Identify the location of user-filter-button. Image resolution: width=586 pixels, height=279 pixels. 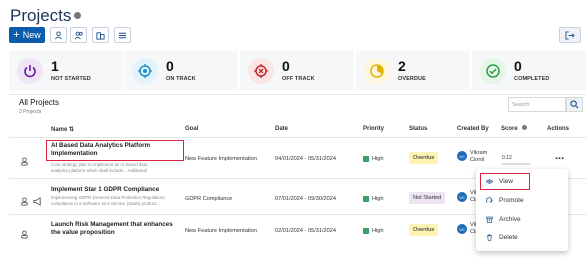
(58, 35).